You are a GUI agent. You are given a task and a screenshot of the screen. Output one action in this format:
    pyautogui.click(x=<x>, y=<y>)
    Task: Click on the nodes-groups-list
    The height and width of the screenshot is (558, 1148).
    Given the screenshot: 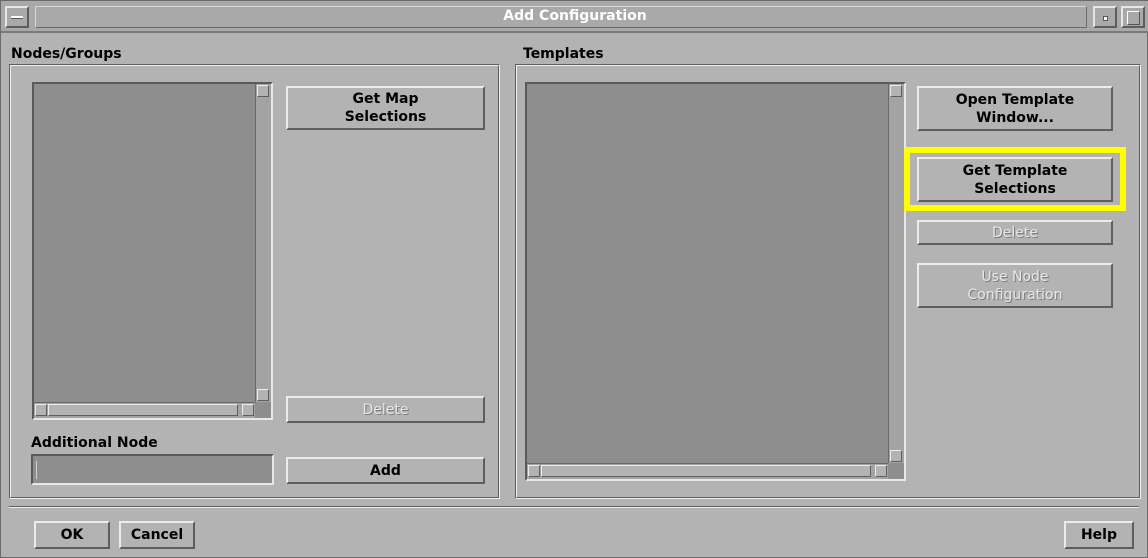 What is the action you would take?
    pyautogui.click(x=152, y=251)
    